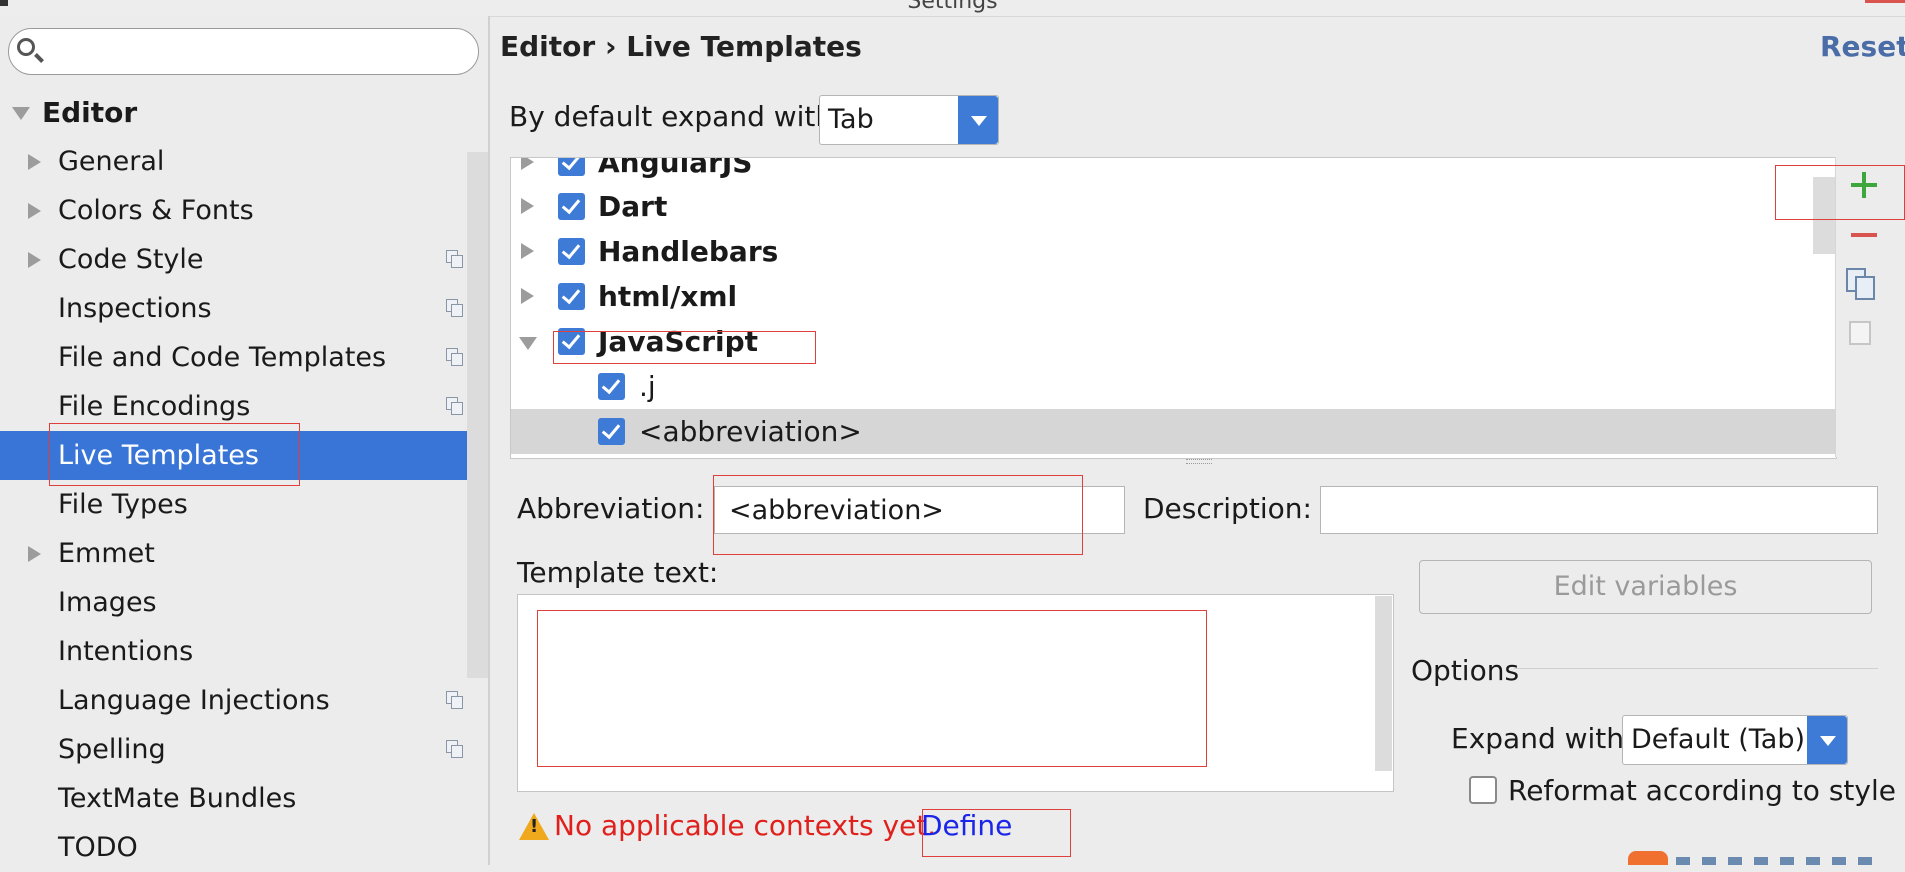  What do you see at coordinates (1383, 683) in the screenshot?
I see `template-text-scrollbar` at bounding box center [1383, 683].